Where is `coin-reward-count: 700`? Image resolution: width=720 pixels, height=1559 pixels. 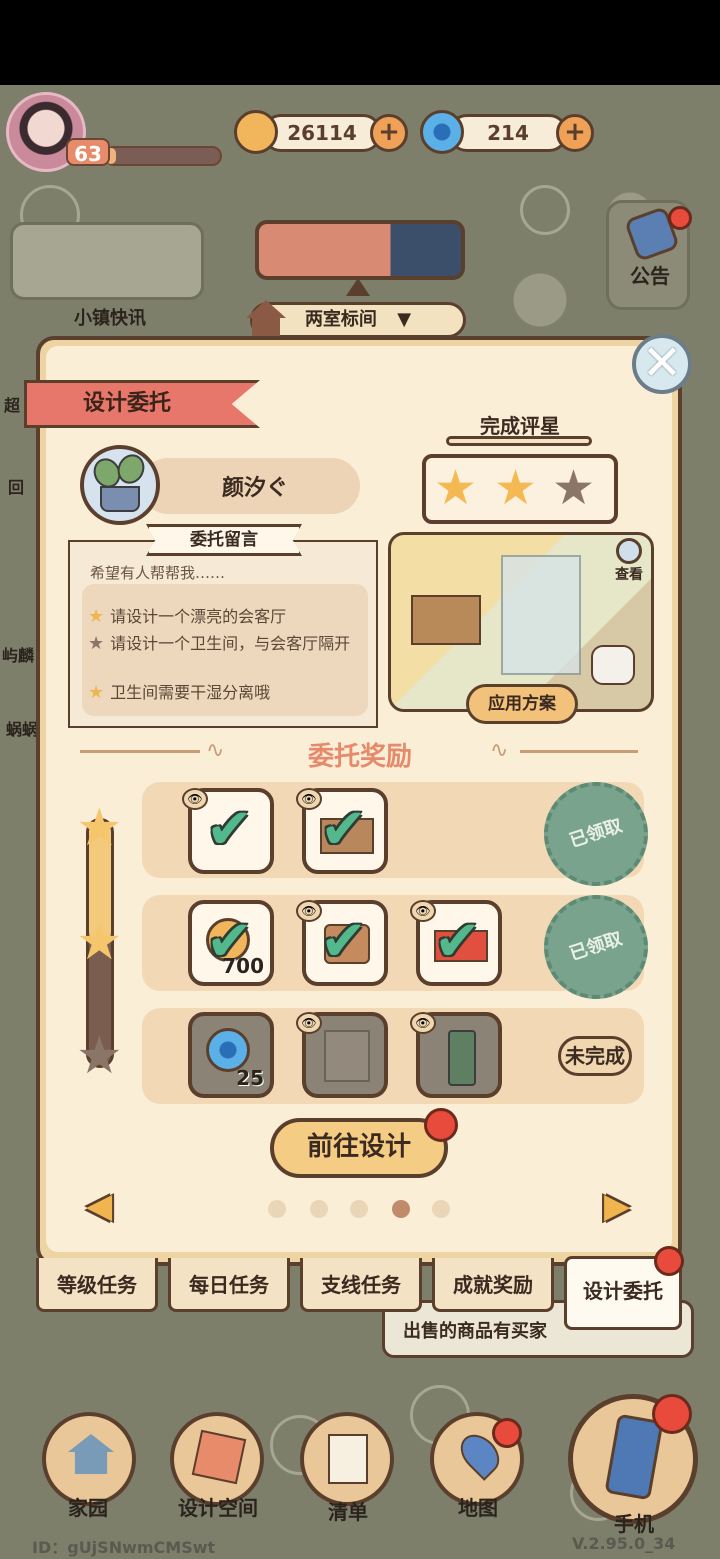 coin-reward-count: 700 is located at coordinates (243, 966).